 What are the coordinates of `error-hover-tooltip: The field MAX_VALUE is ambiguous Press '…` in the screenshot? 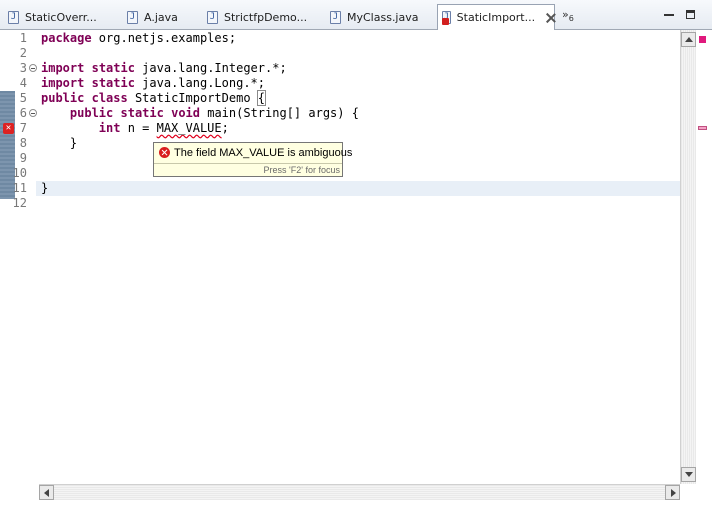 It's located at (252, 159).